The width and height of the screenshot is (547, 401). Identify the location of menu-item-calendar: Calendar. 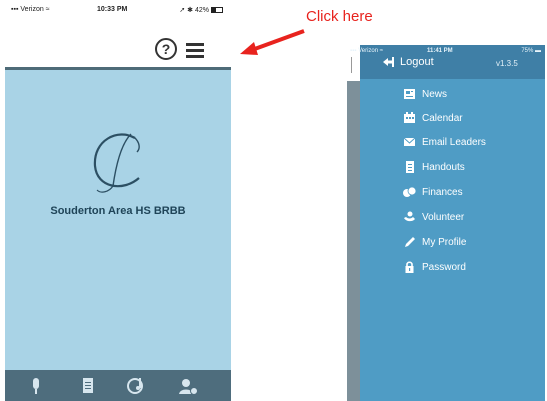
(433, 118).